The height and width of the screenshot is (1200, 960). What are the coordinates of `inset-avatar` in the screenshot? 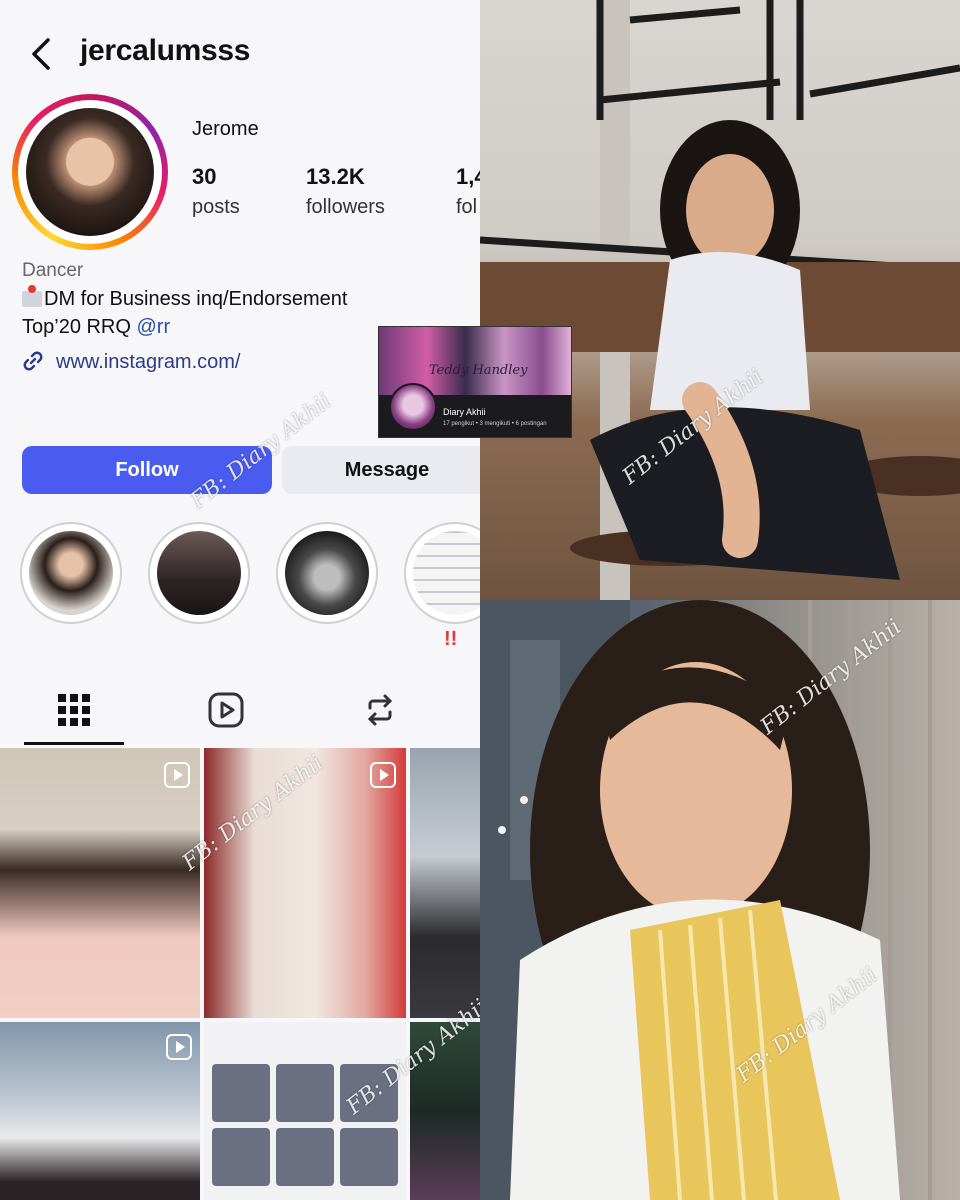 It's located at (413, 407).